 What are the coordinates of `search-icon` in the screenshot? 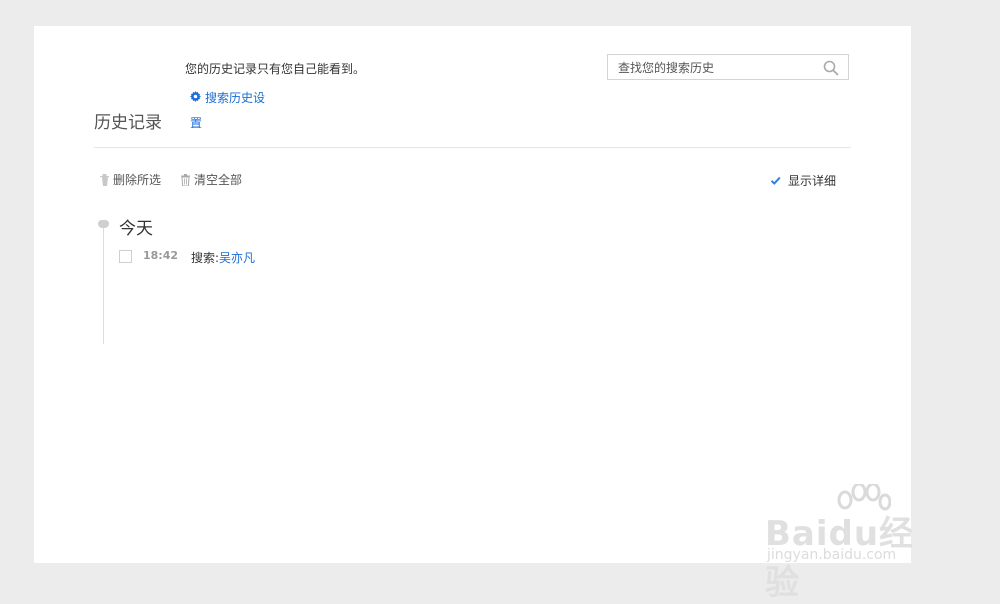 It's located at (831, 68).